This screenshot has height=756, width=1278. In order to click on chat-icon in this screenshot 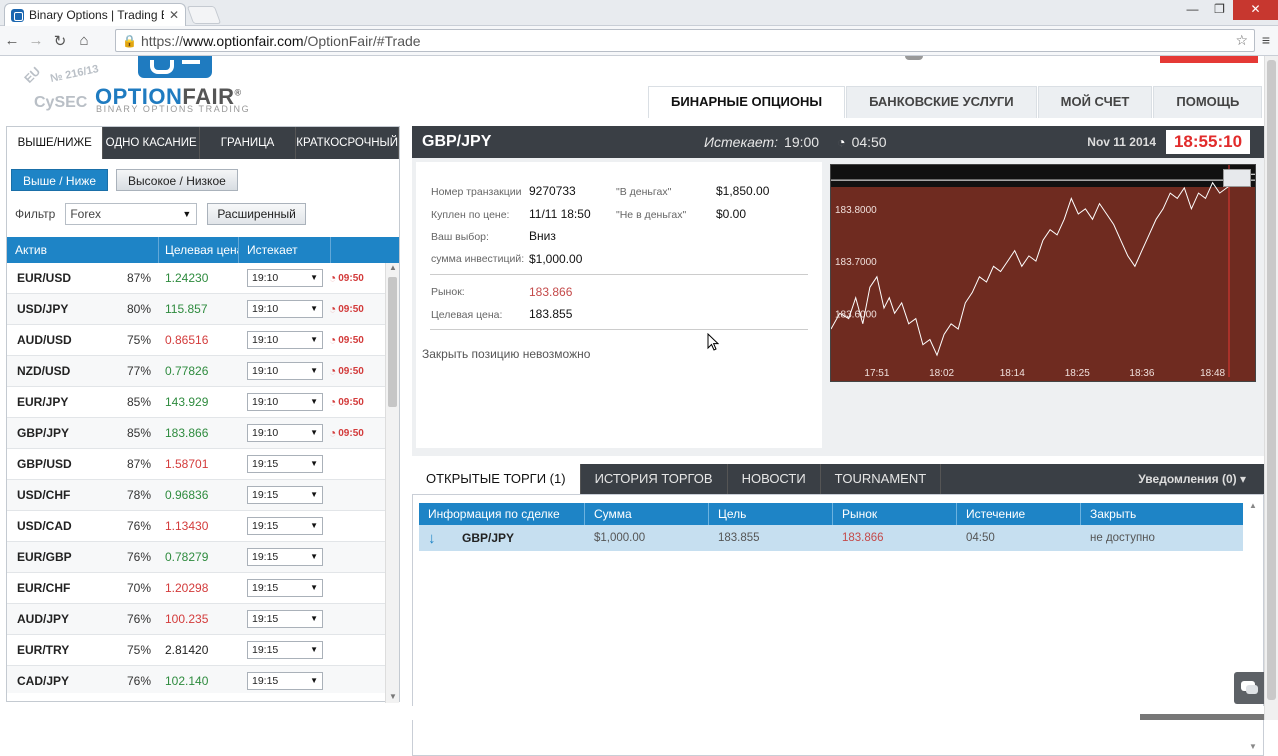, I will do `click(1249, 688)`.